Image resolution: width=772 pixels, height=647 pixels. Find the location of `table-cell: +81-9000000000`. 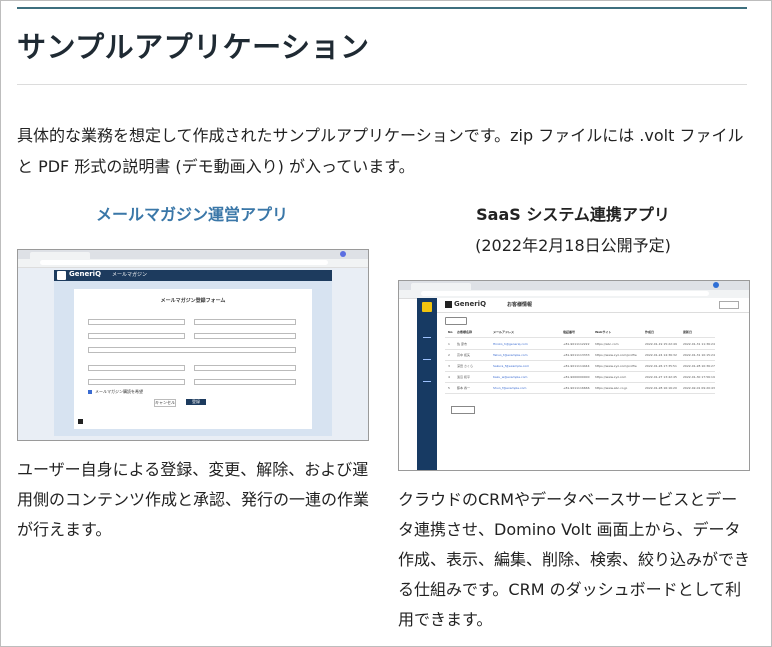

table-cell: +81-9000000000 is located at coordinates (576, 377).